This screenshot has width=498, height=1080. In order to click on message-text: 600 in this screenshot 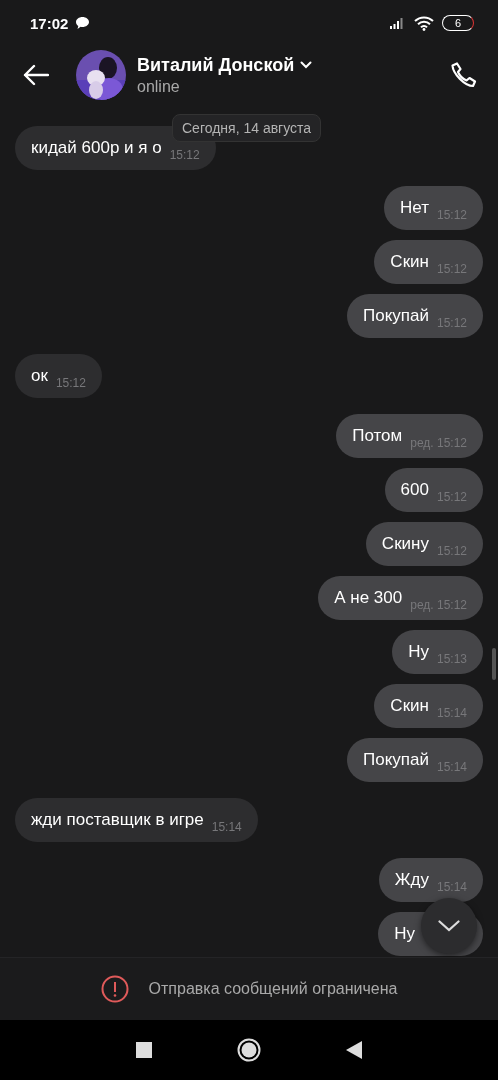, I will do `click(414, 490)`.